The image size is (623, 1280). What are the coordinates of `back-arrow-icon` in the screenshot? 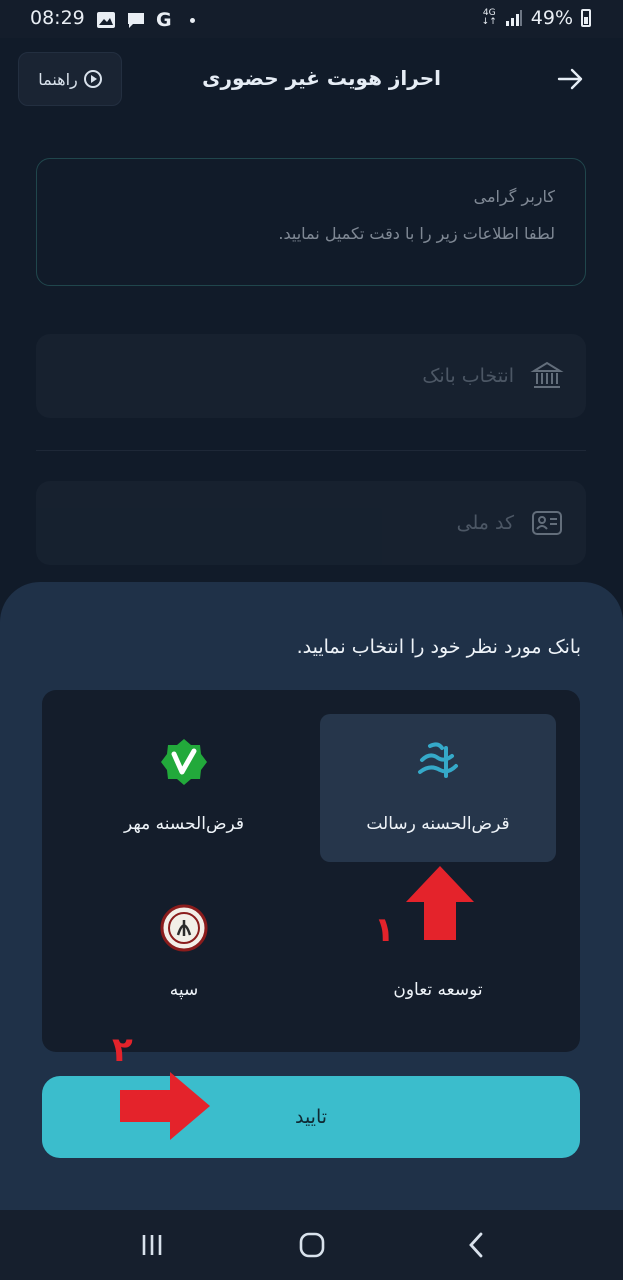 It's located at (570, 79).